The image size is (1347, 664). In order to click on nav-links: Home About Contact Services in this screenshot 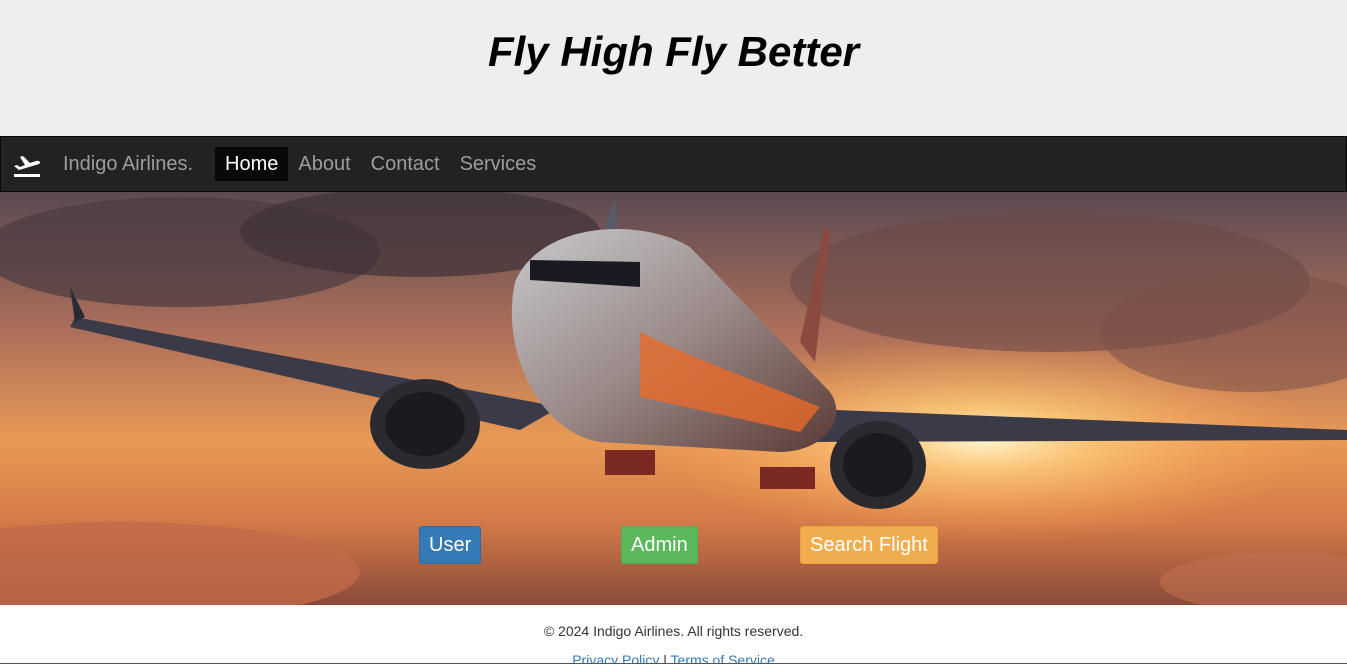, I will do `click(380, 164)`.